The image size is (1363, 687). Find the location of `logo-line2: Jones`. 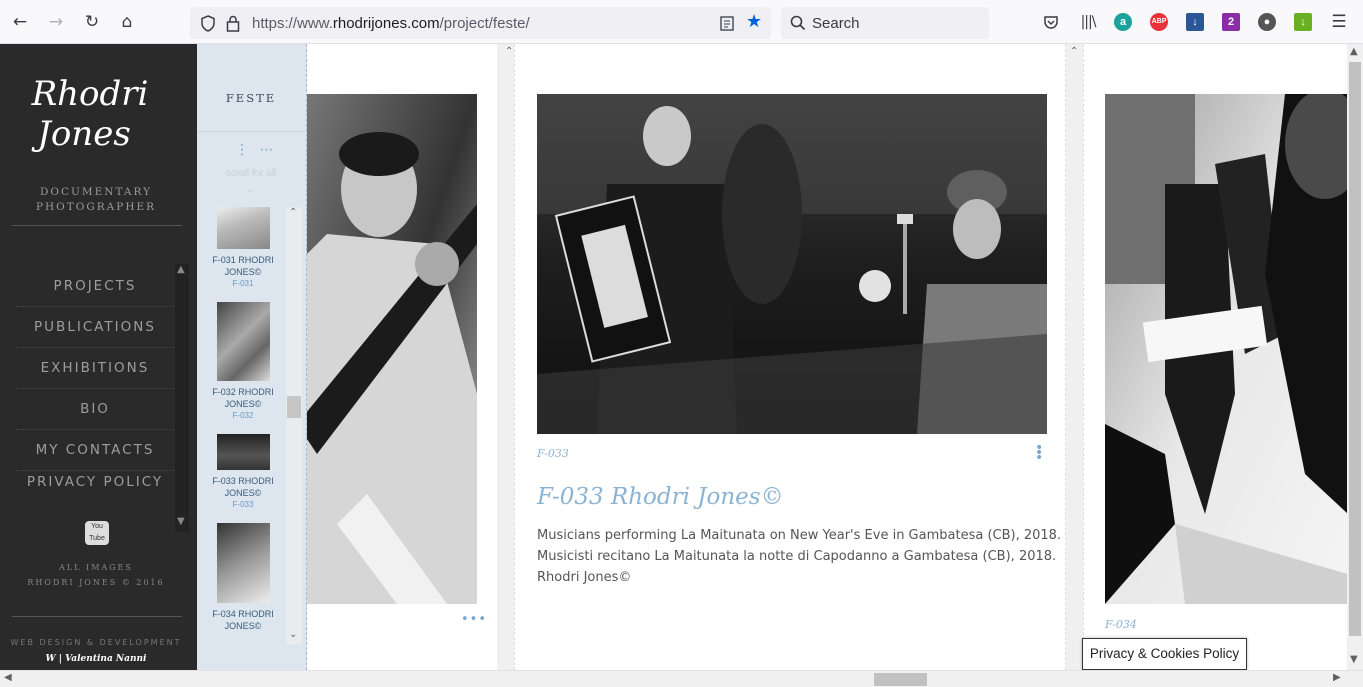

logo-line2: Jones is located at coordinates (84, 134).